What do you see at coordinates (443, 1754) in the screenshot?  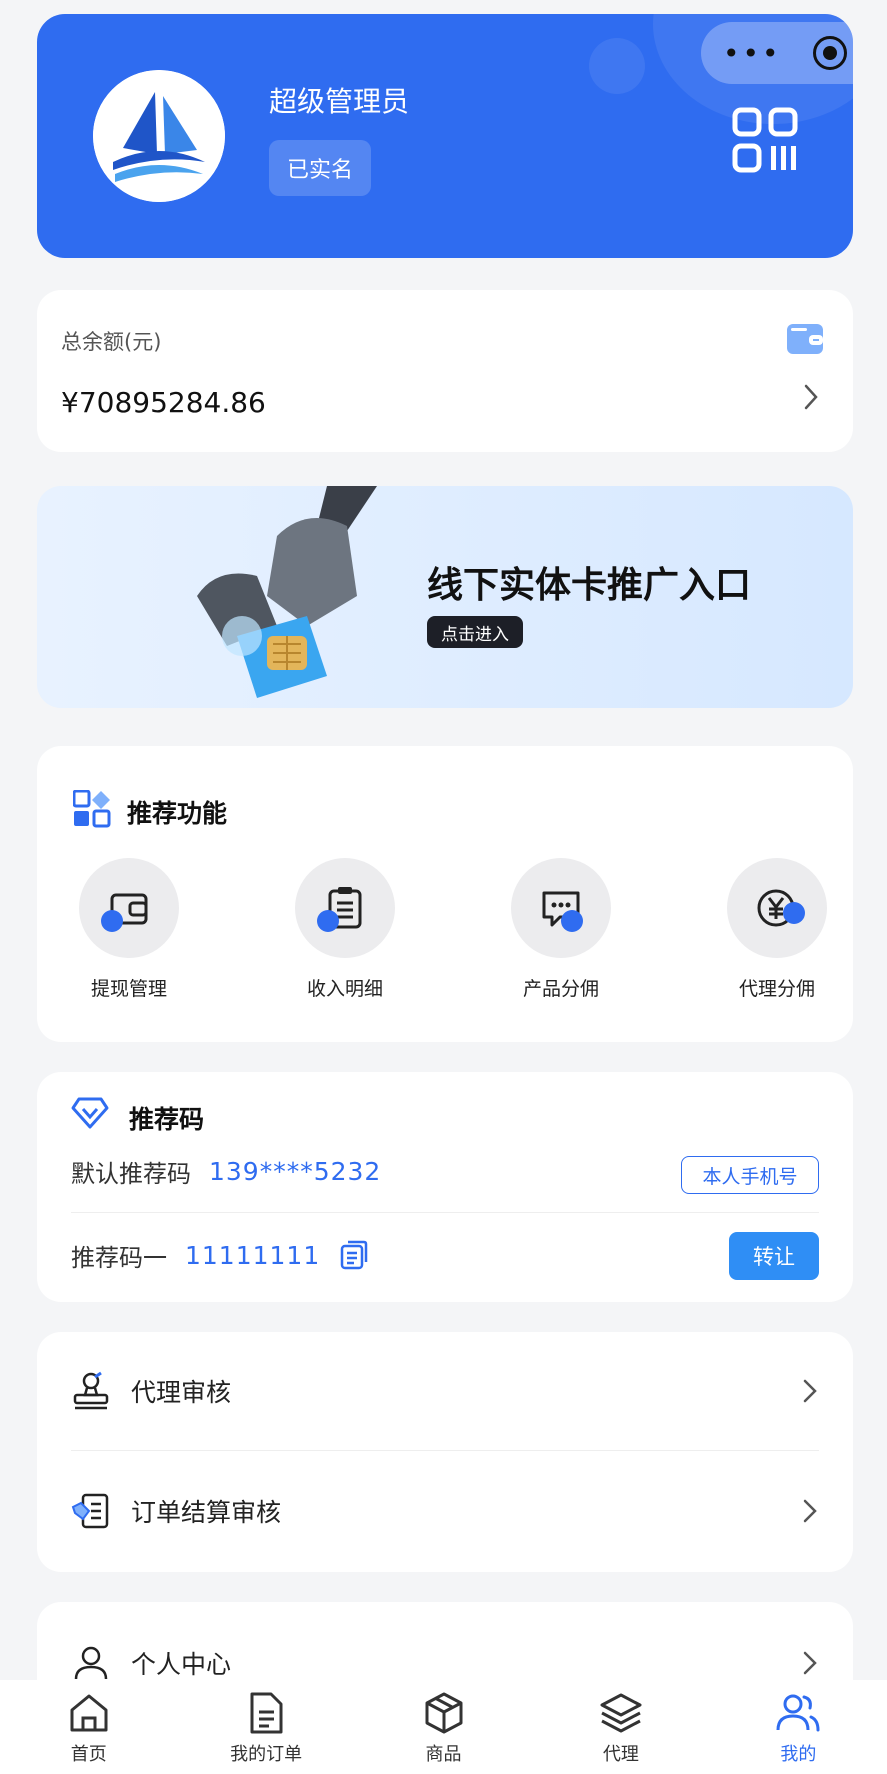 I see `tab-label: 商品` at bounding box center [443, 1754].